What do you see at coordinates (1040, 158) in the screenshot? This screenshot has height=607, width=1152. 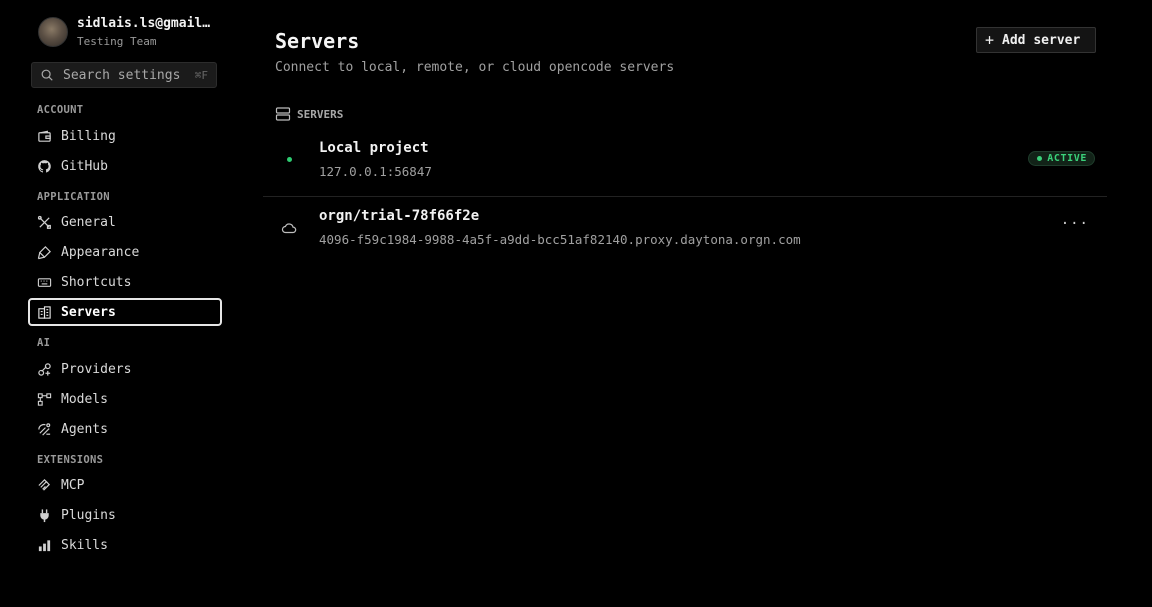 I see `status-dot-icon` at bounding box center [1040, 158].